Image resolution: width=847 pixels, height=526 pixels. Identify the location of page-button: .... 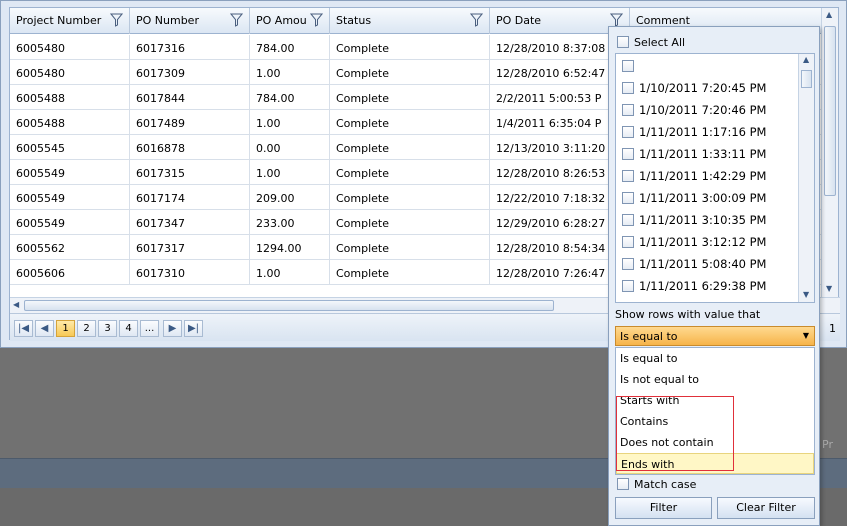
(149, 328).